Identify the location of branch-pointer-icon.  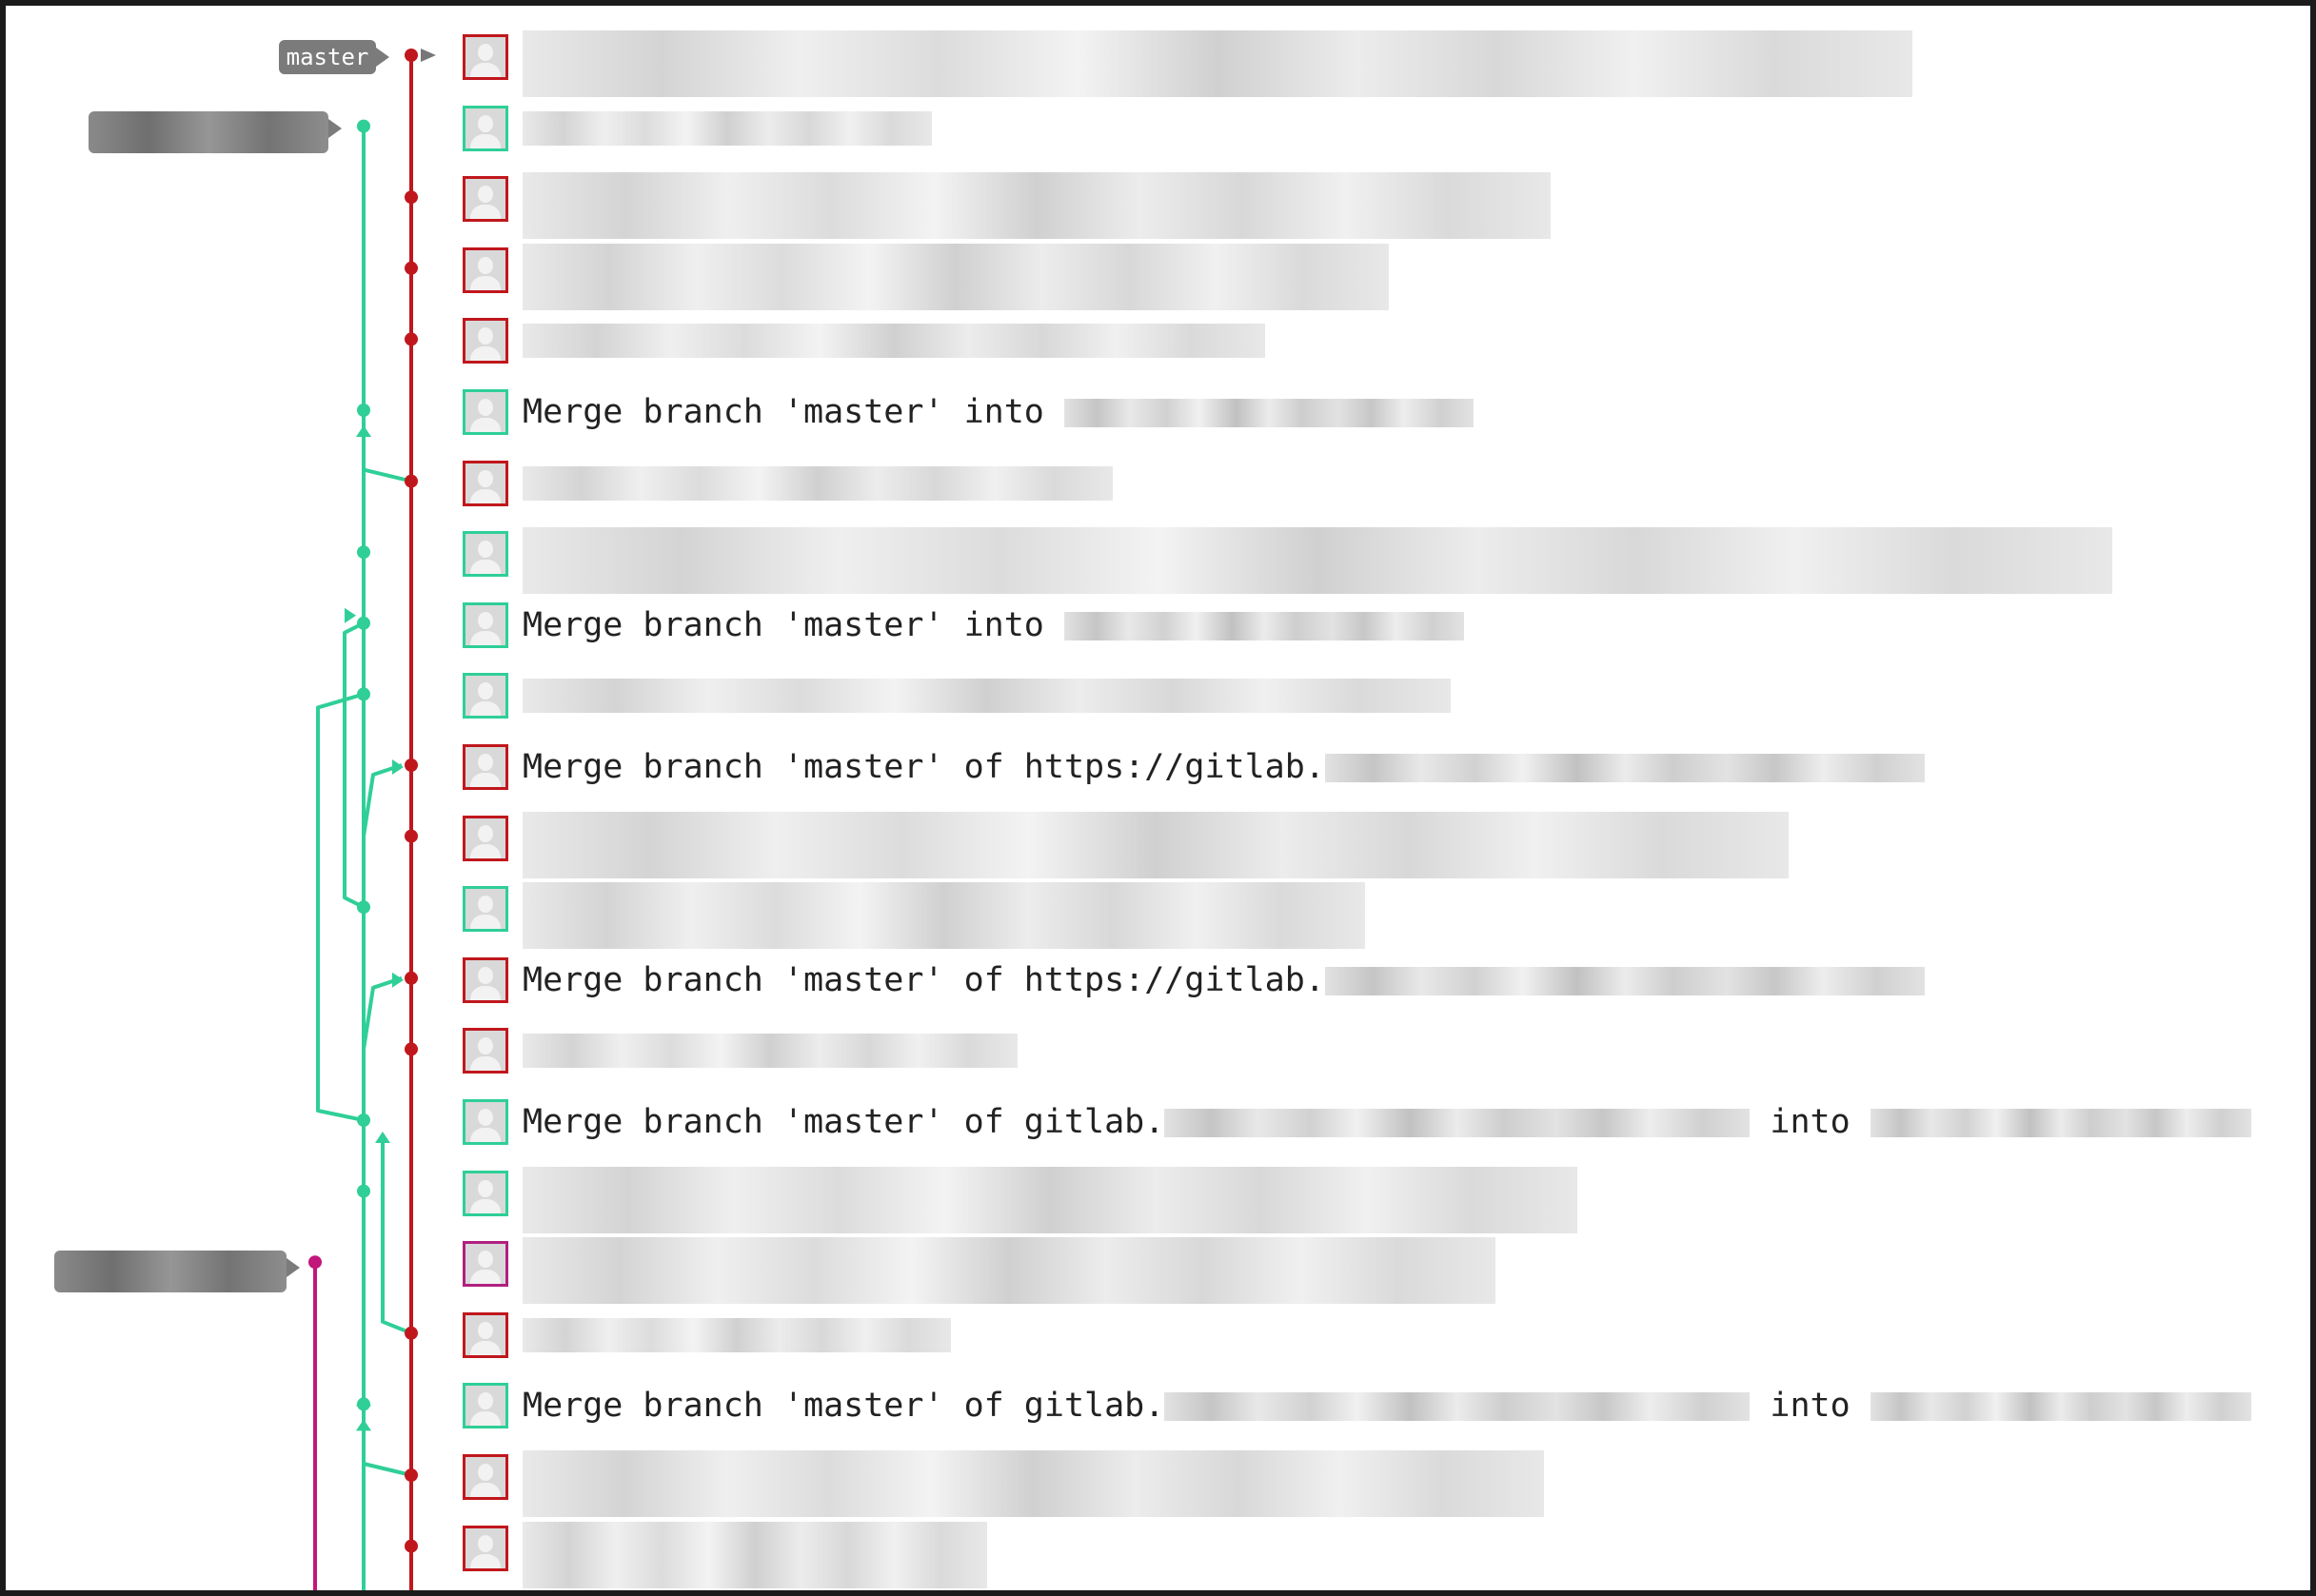
(428, 55).